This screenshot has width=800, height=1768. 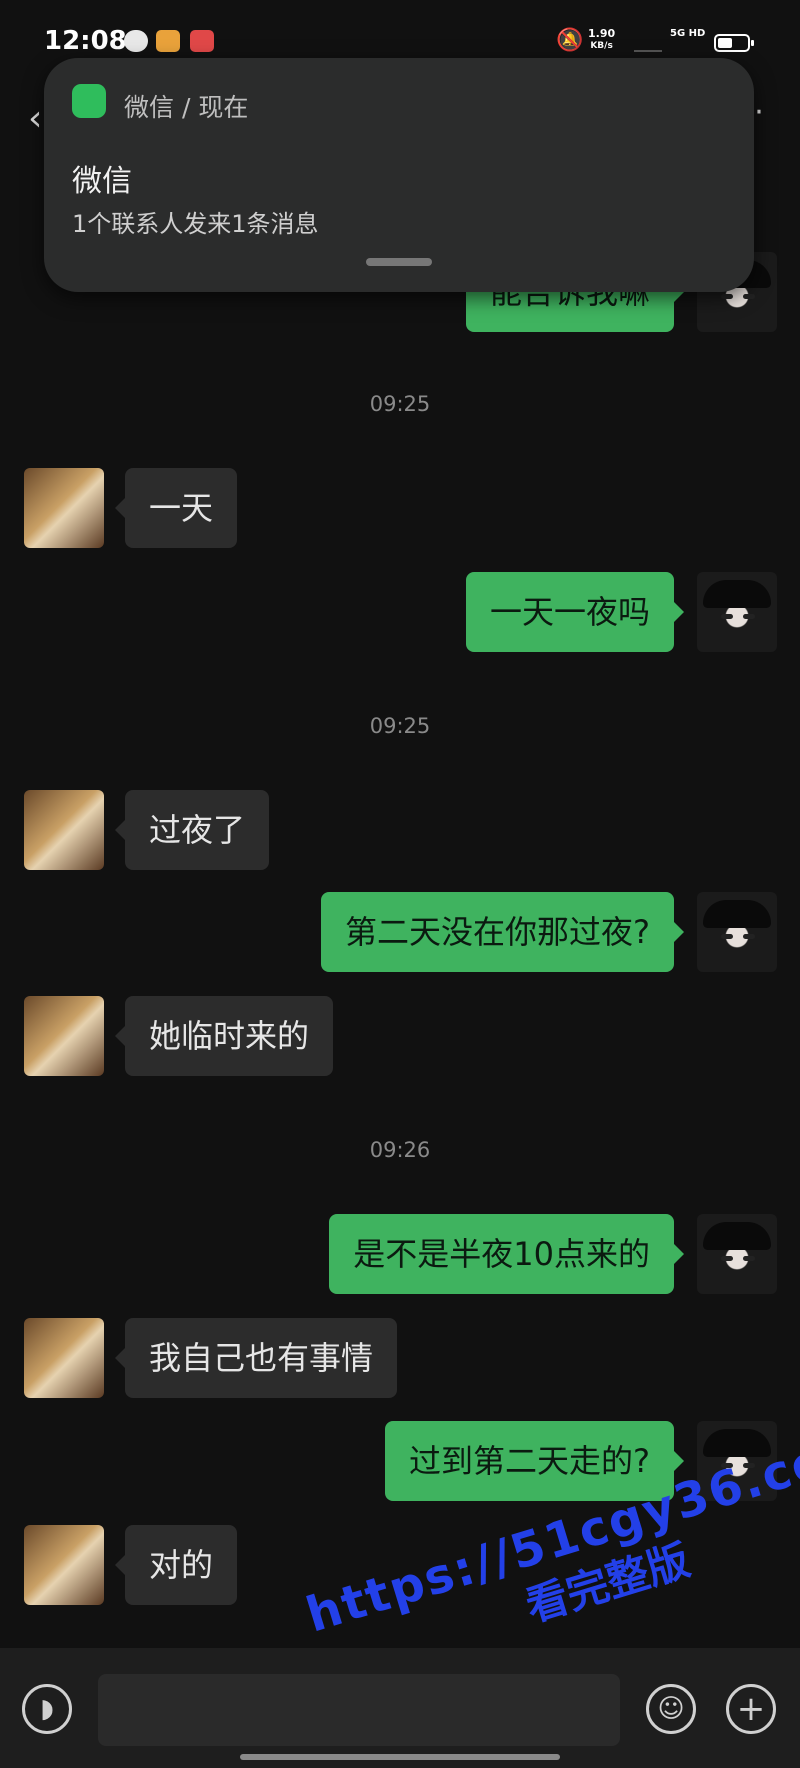 What do you see at coordinates (186, 107) in the screenshot?
I see `notification-app-line: 微信 / 现在` at bounding box center [186, 107].